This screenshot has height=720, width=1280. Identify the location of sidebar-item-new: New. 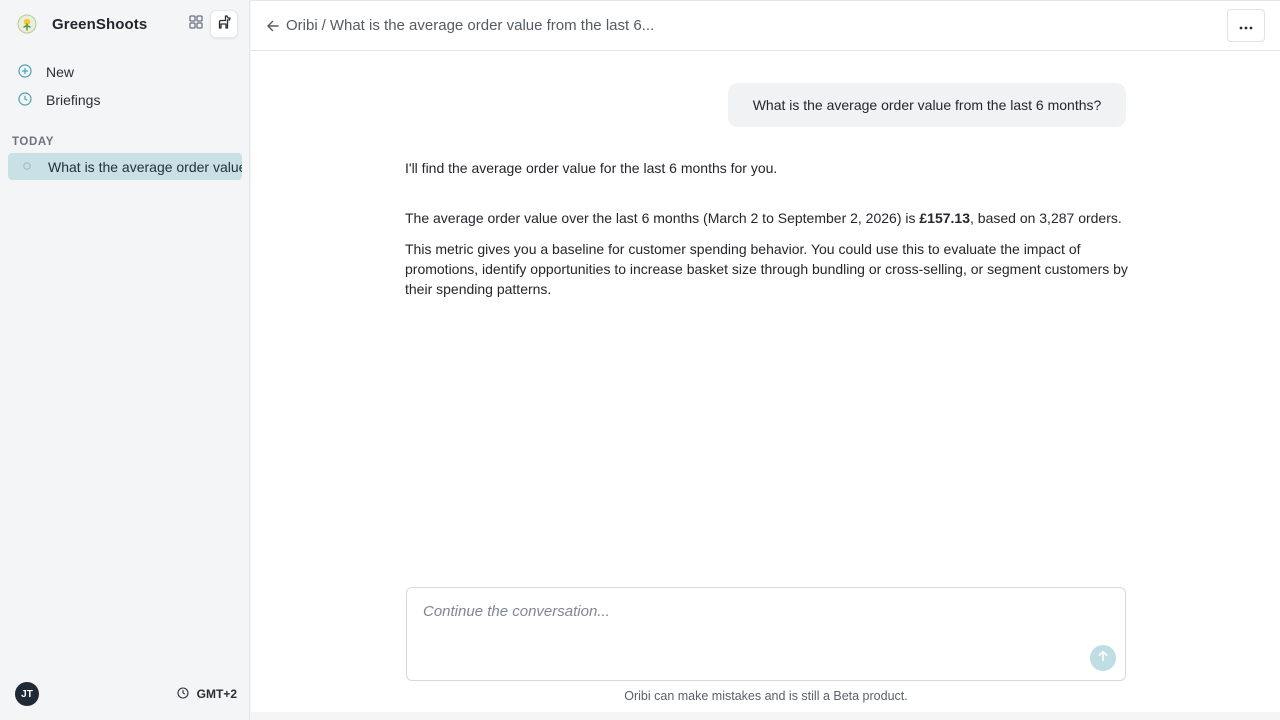
(125, 72).